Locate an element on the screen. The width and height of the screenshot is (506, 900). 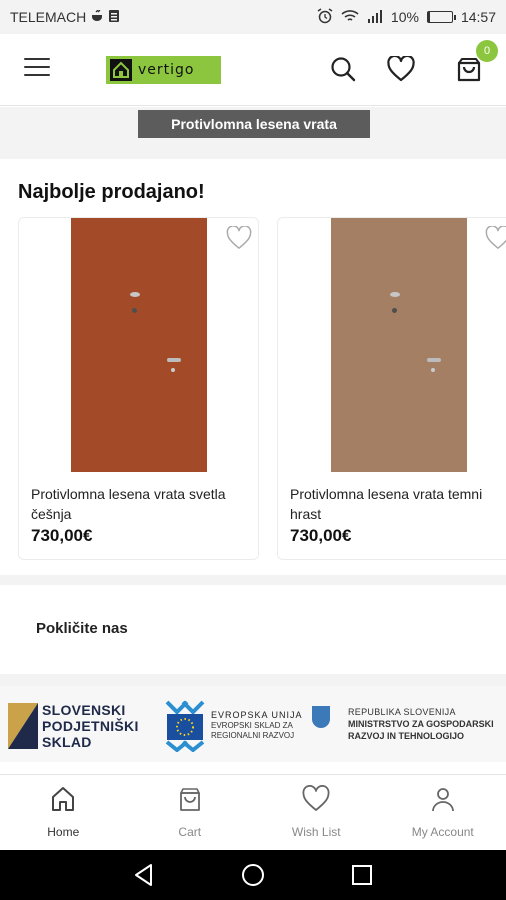
menu-button is located at coordinates (37, 68).